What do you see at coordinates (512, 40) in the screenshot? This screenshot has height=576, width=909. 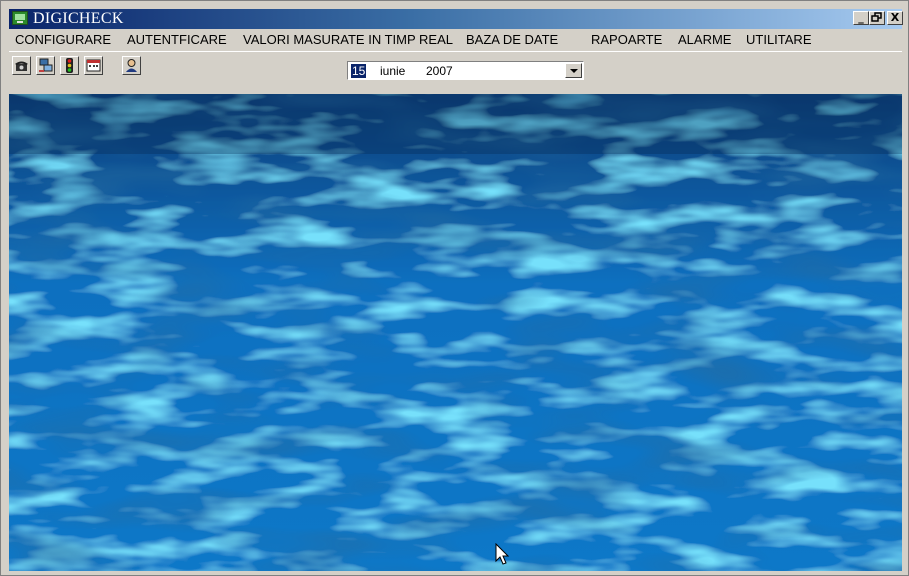 I see `menu-baza-de-date: BAZA DE DATE` at bounding box center [512, 40].